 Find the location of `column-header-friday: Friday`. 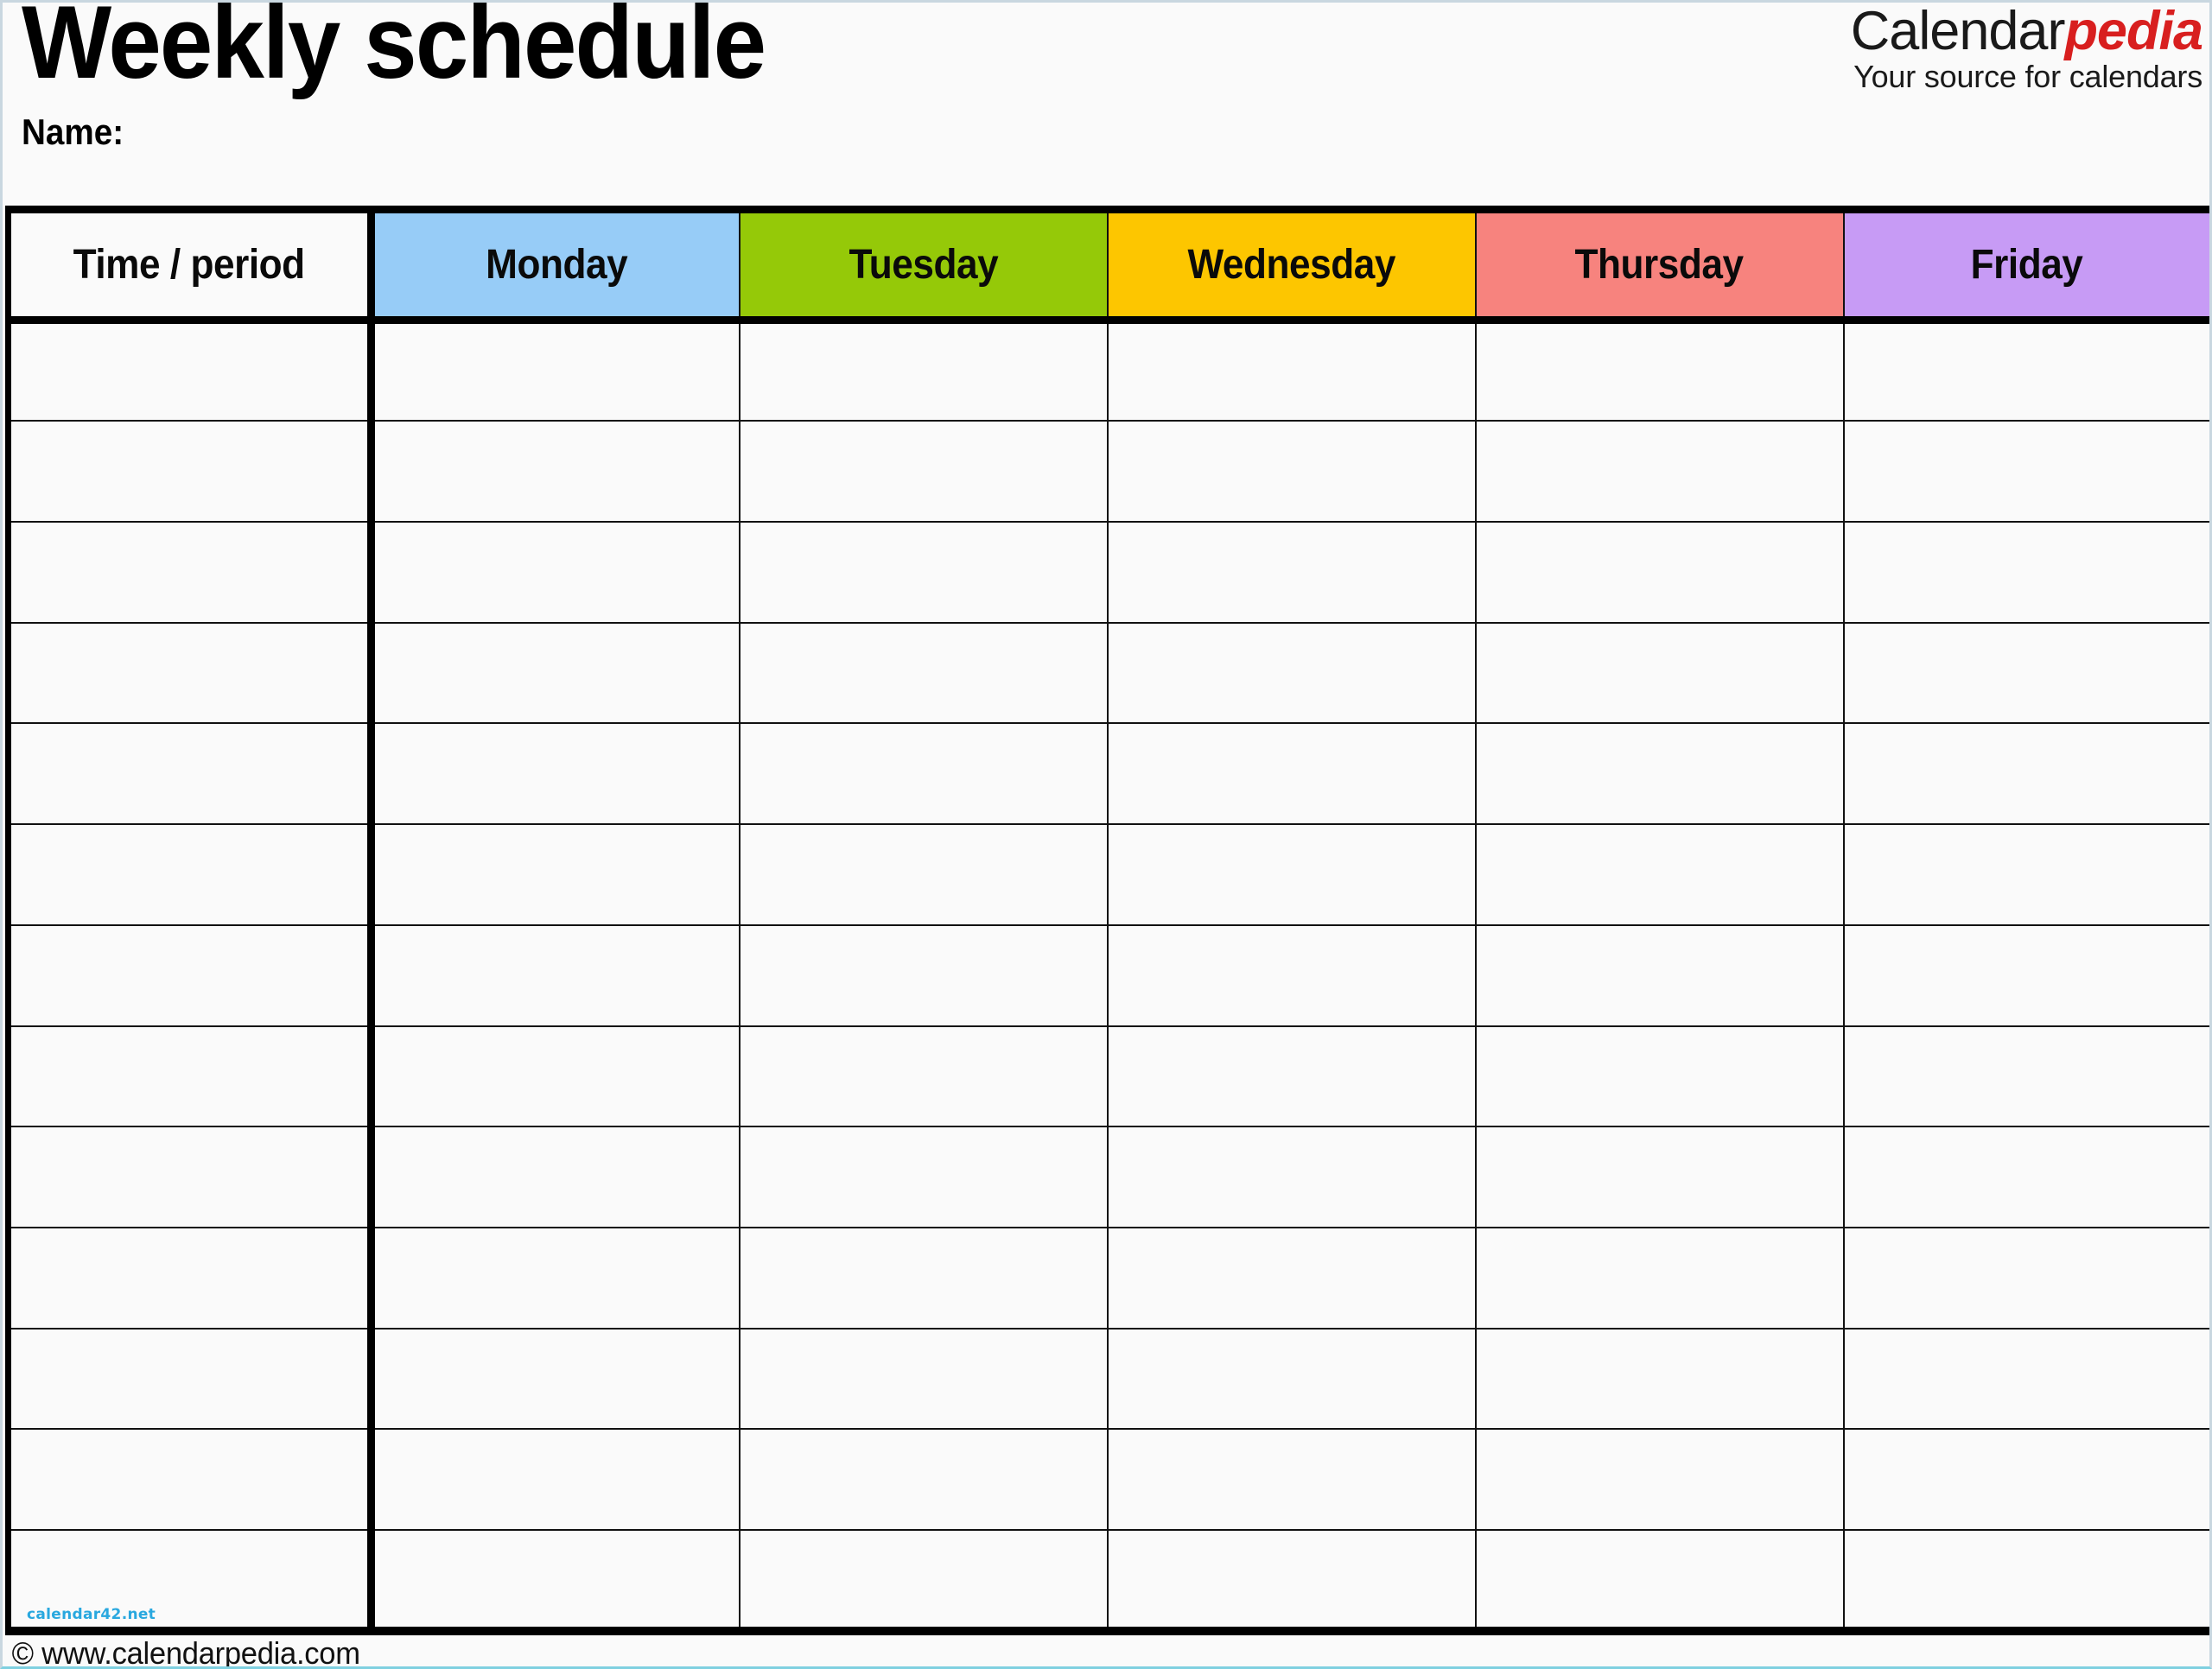

column-header-friday: Friday is located at coordinates (2025, 265).